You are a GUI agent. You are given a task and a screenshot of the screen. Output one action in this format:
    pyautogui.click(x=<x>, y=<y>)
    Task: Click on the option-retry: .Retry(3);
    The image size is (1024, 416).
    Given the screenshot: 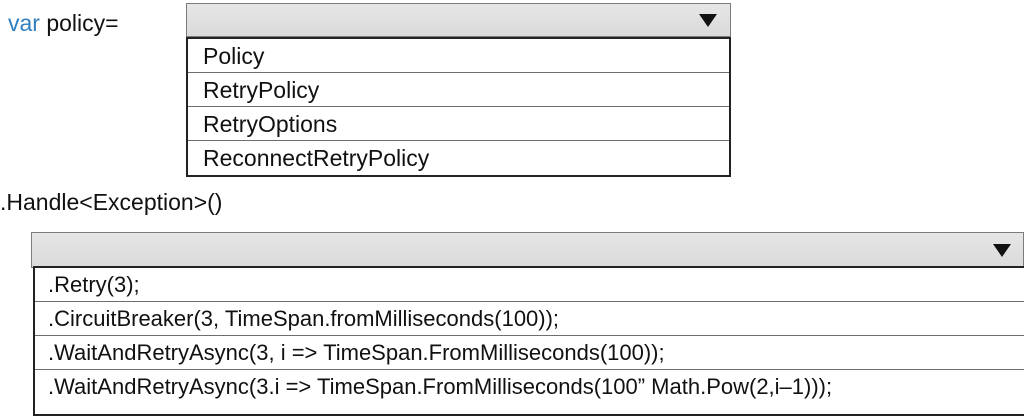 What is the action you would take?
    pyautogui.click(x=529, y=285)
    